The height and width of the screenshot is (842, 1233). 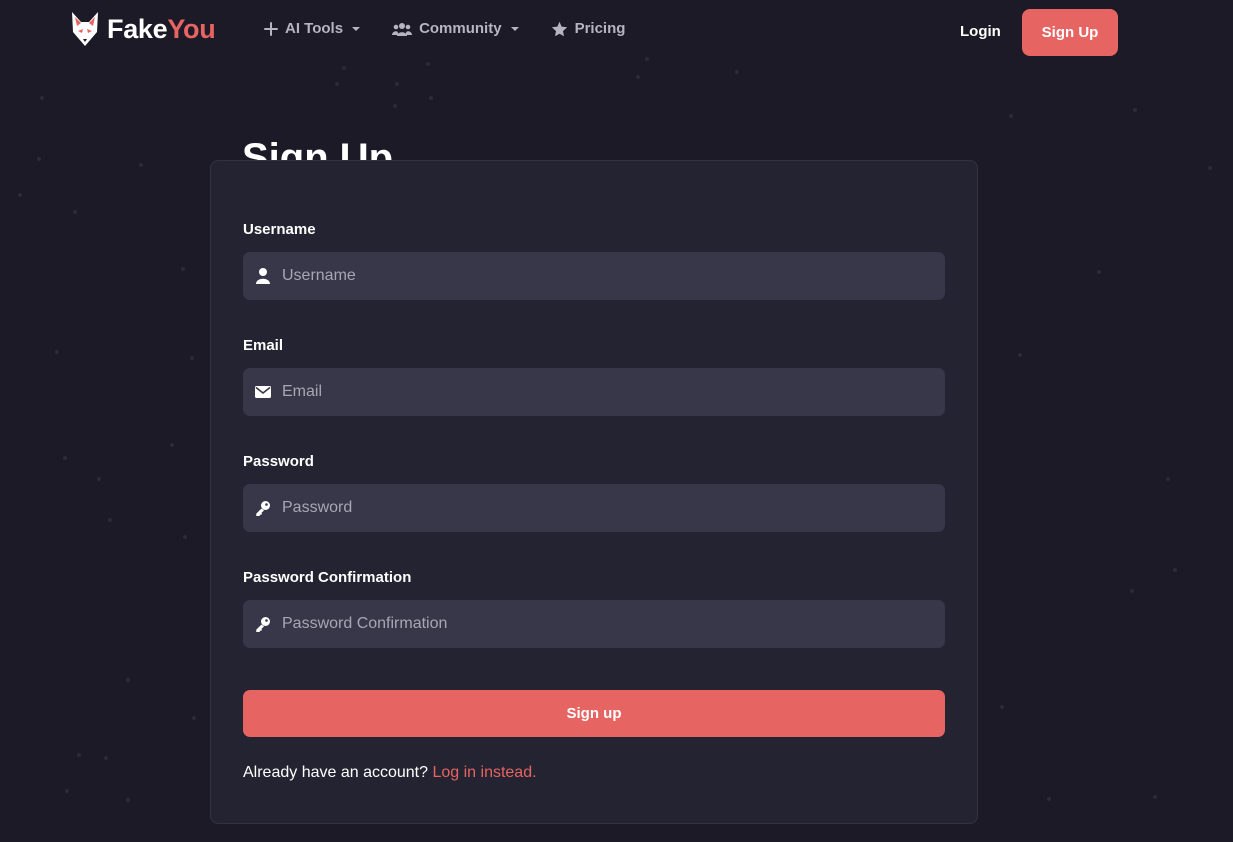 I want to click on top-navbar: FakeYou AI Tools Community Pricing Login, so click(x=616, y=32).